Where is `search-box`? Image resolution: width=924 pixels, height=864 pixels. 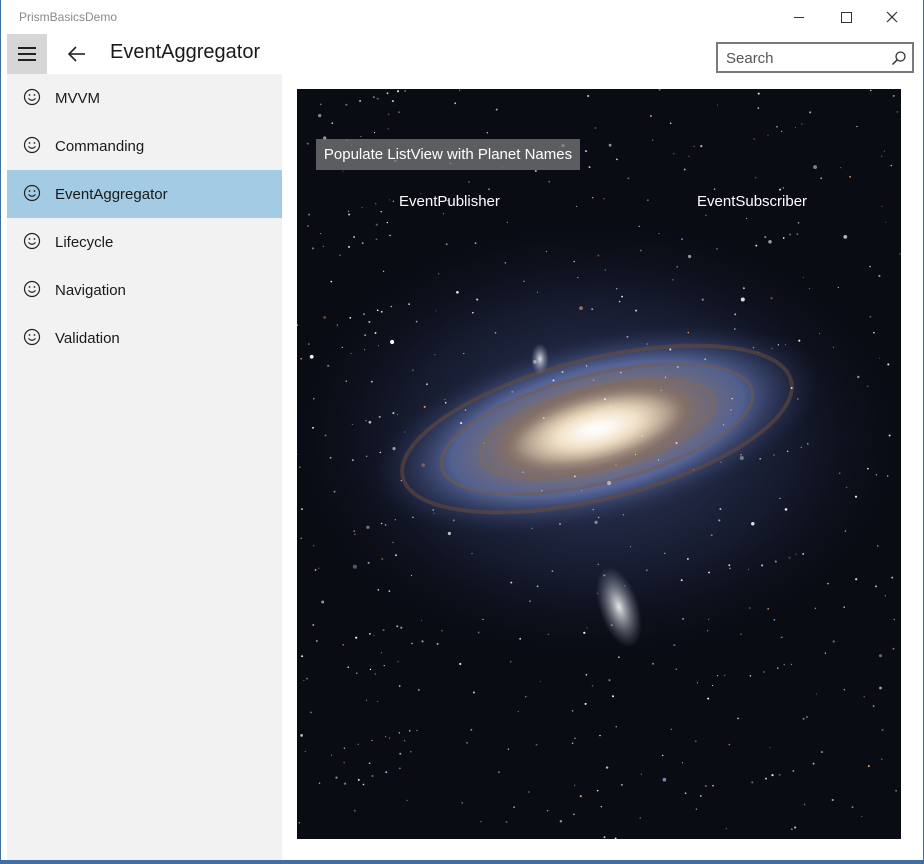
search-box is located at coordinates (815, 57).